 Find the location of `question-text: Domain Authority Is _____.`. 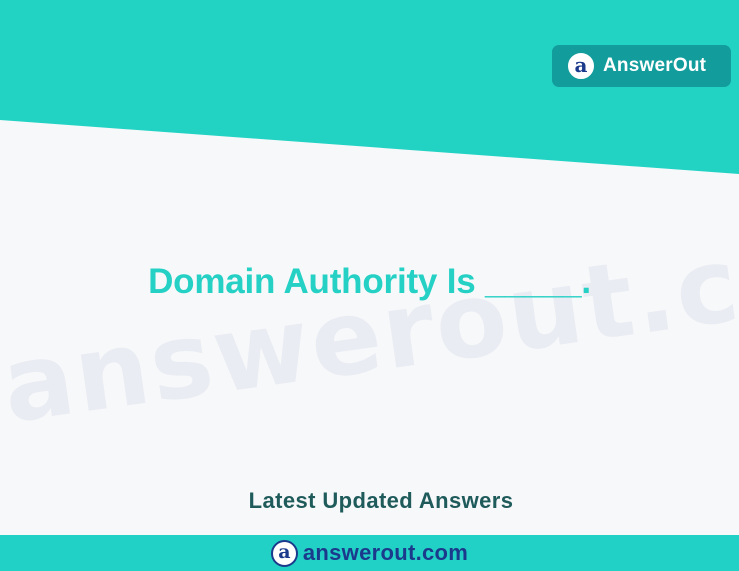

question-text: Domain Authority Is _____. is located at coordinates (369, 281).